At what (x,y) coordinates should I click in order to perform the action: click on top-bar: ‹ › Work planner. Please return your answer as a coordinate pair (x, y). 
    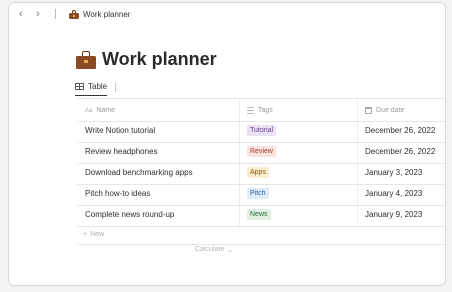
    Looking at the image, I should click on (227, 15).